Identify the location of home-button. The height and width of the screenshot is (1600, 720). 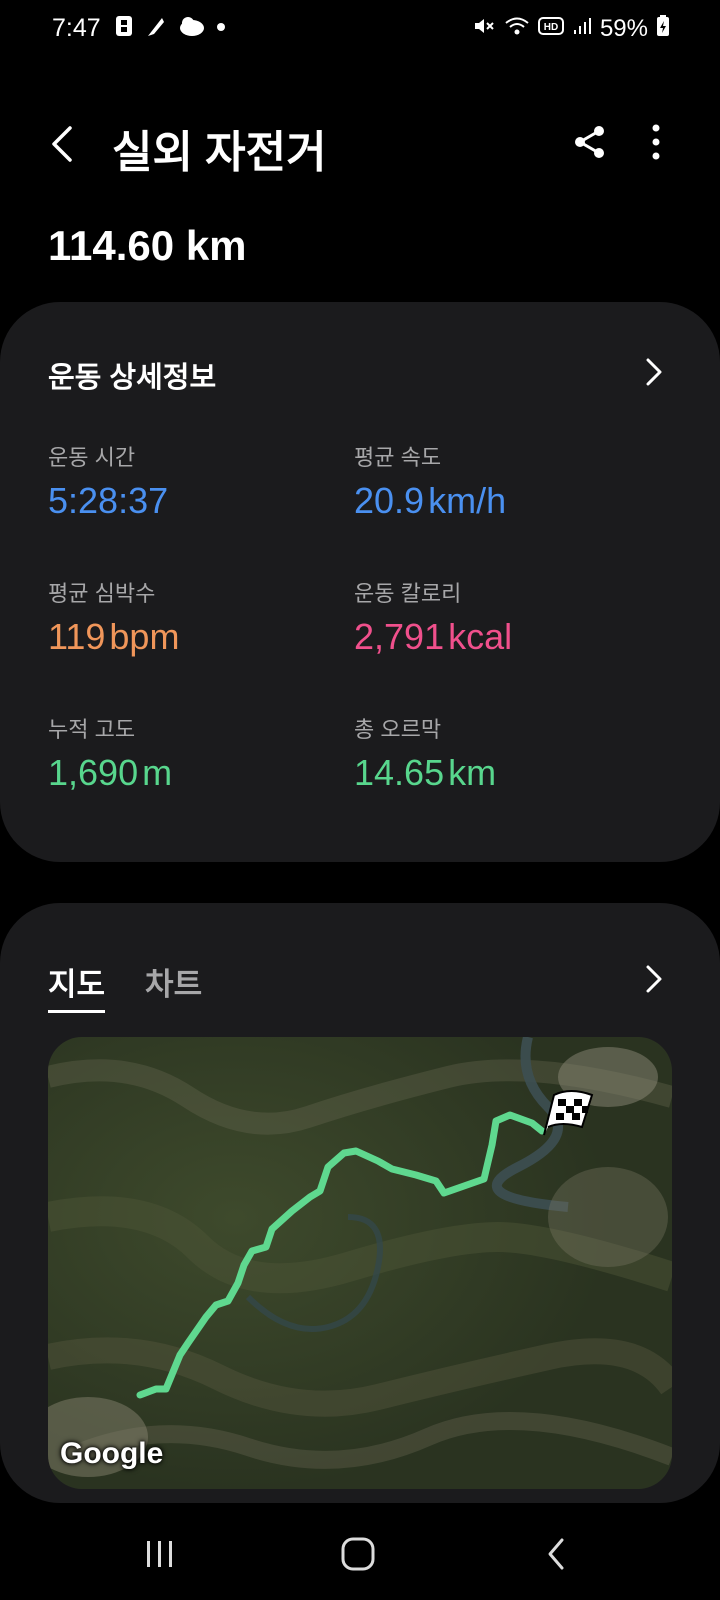
(358, 1554).